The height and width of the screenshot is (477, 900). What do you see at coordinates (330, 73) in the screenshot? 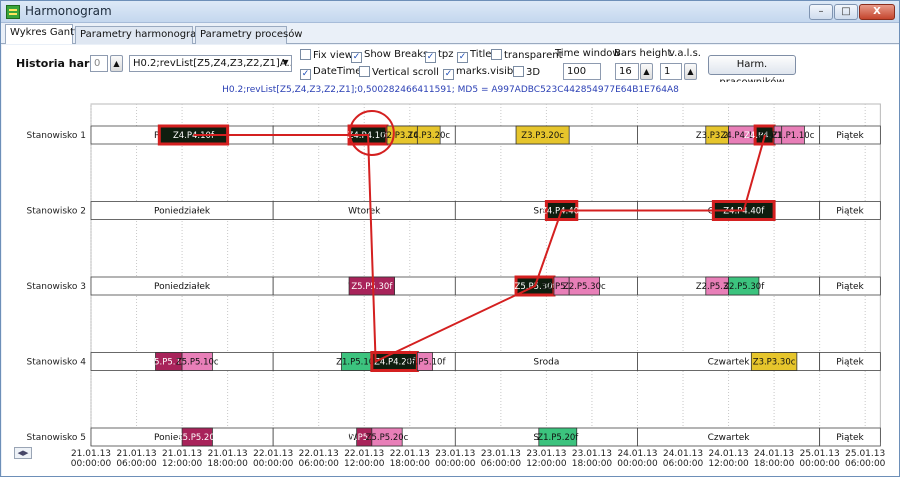
I see `datetime-checkbox: ✓ DateTime` at bounding box center [330, 73].